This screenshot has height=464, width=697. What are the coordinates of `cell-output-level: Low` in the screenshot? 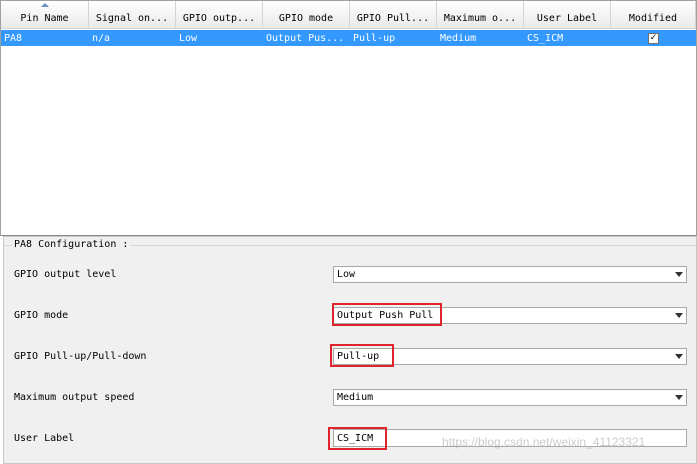 It's located at (188, 38).